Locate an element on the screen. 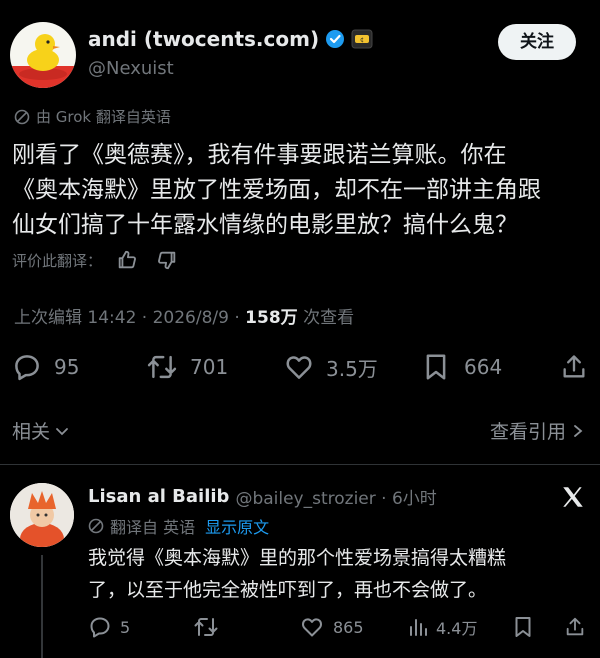 The height and width of the screenshot is (658, 600). verified-badge-icon is located at coordinates (335, 39).